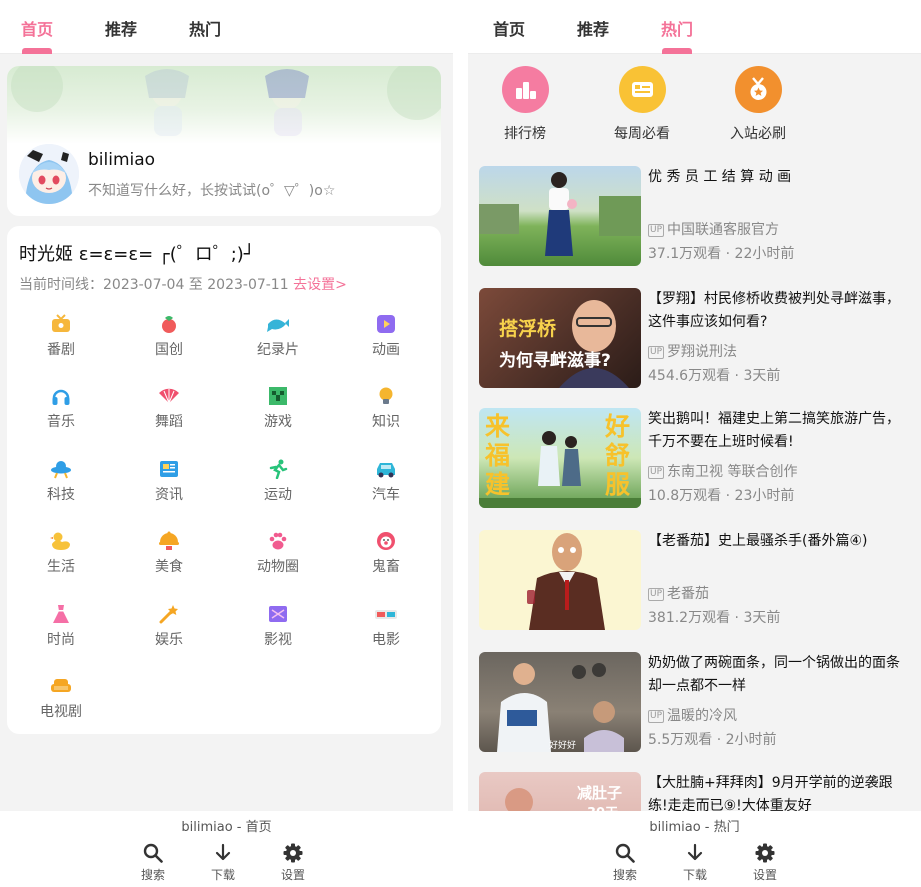  Describe the element at coordinates (169, 469) in the screenshot. I see `newspaper-icon` at that location.